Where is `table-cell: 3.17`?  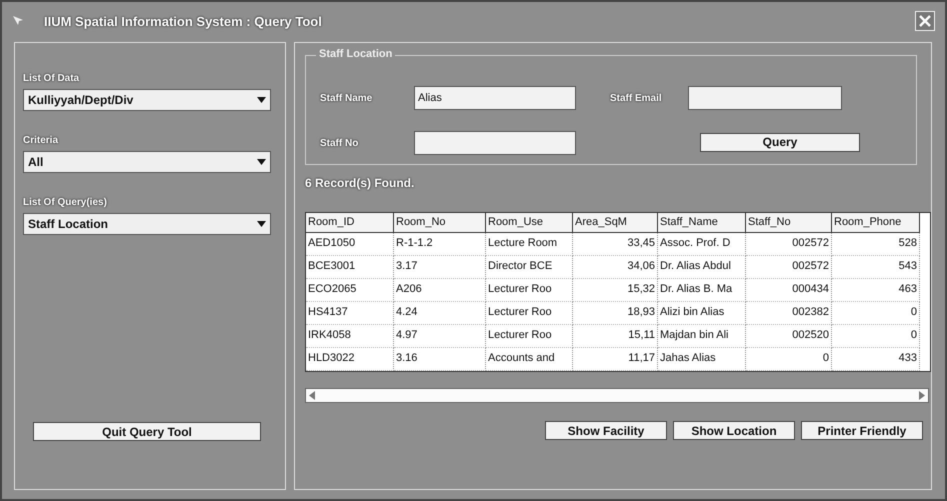
table-cell: 3.17 is located at coordinates (440, 267).